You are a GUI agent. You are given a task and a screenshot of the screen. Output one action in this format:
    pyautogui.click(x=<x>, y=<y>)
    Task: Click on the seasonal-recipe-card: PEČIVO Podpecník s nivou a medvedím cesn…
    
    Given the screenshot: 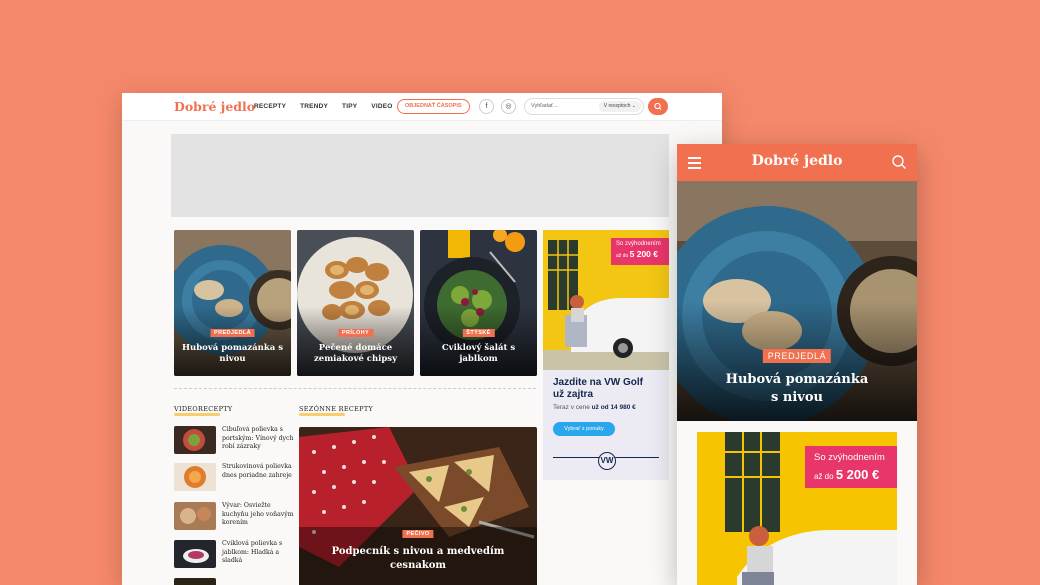 What is the action you would take?
    pyautogui.click(x=418, y=506)
    